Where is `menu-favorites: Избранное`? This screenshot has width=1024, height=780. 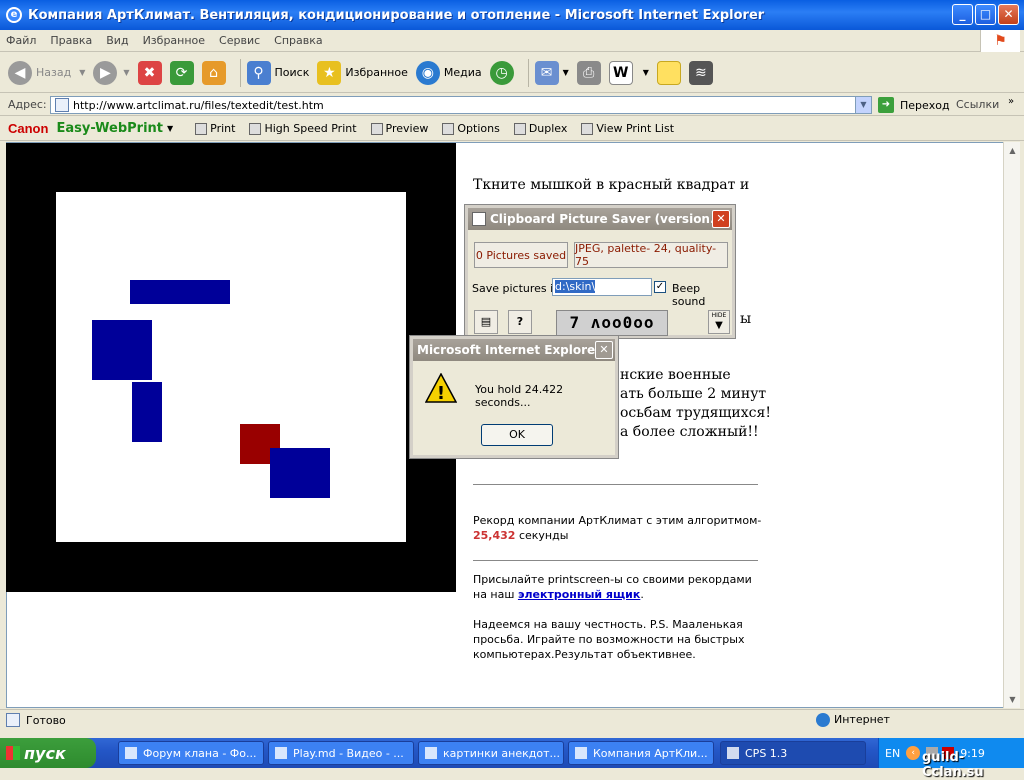 menu-favorites: Избранное is located at coordinates (174, 40).